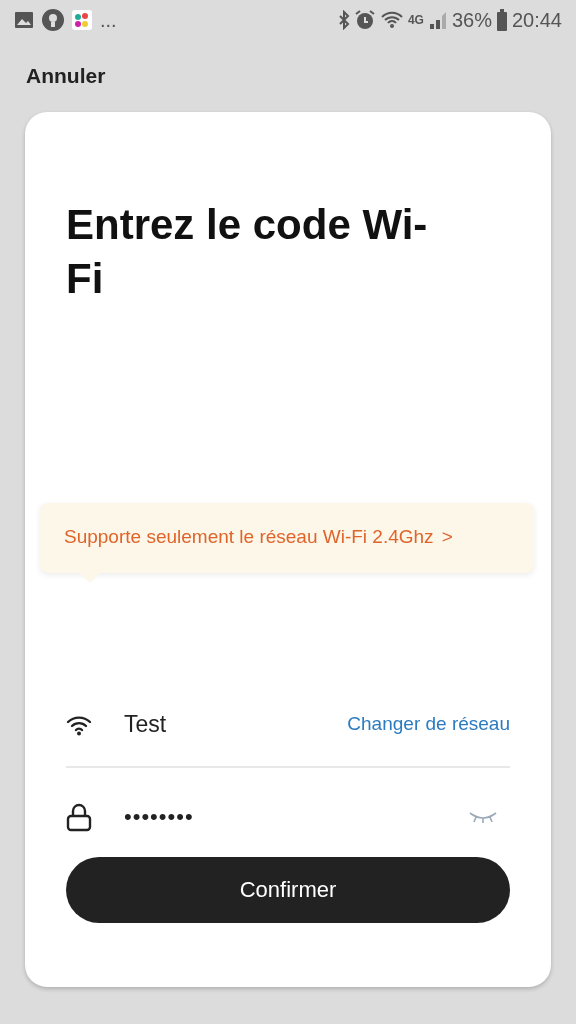 The width and height of the screenshot is (576, 1024). Describe the element at coordinates (501, 20) in the screenshot. I see `battery-icon` at that location.